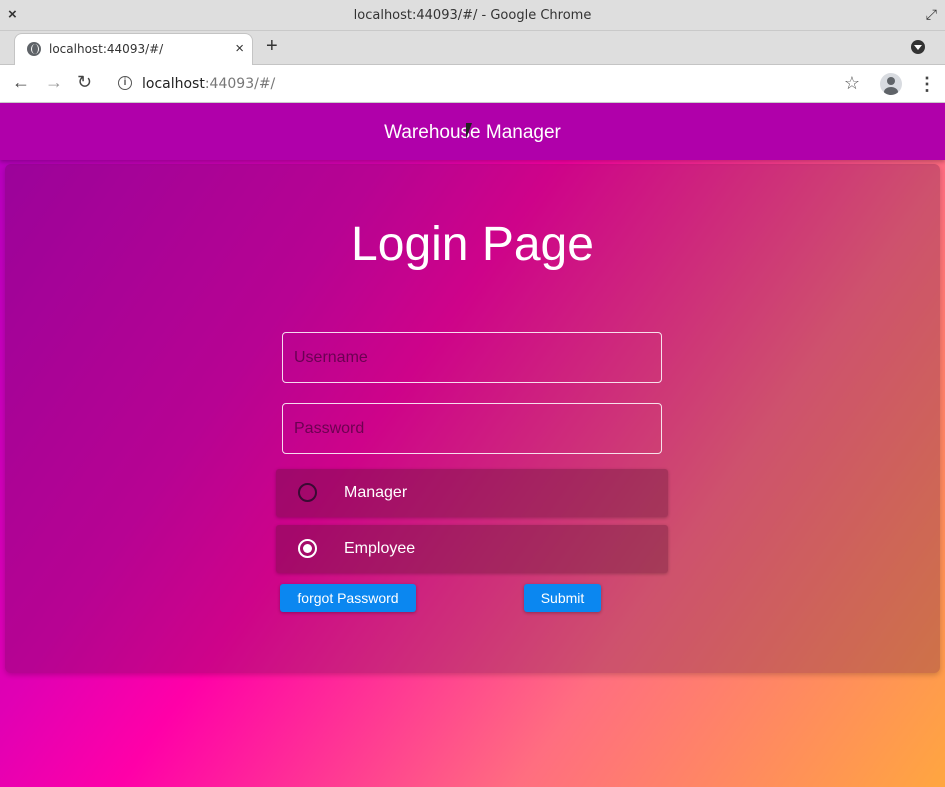 The width and height of the screenshot is (945, 787). I want to click on forgot-password-button: forgot Password, so click(348, 598).